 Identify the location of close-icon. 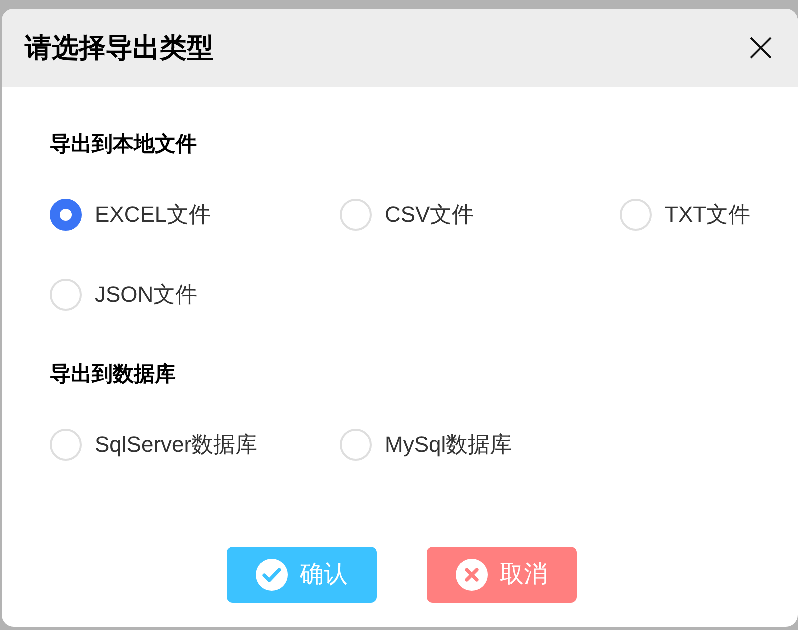
(761, 48).